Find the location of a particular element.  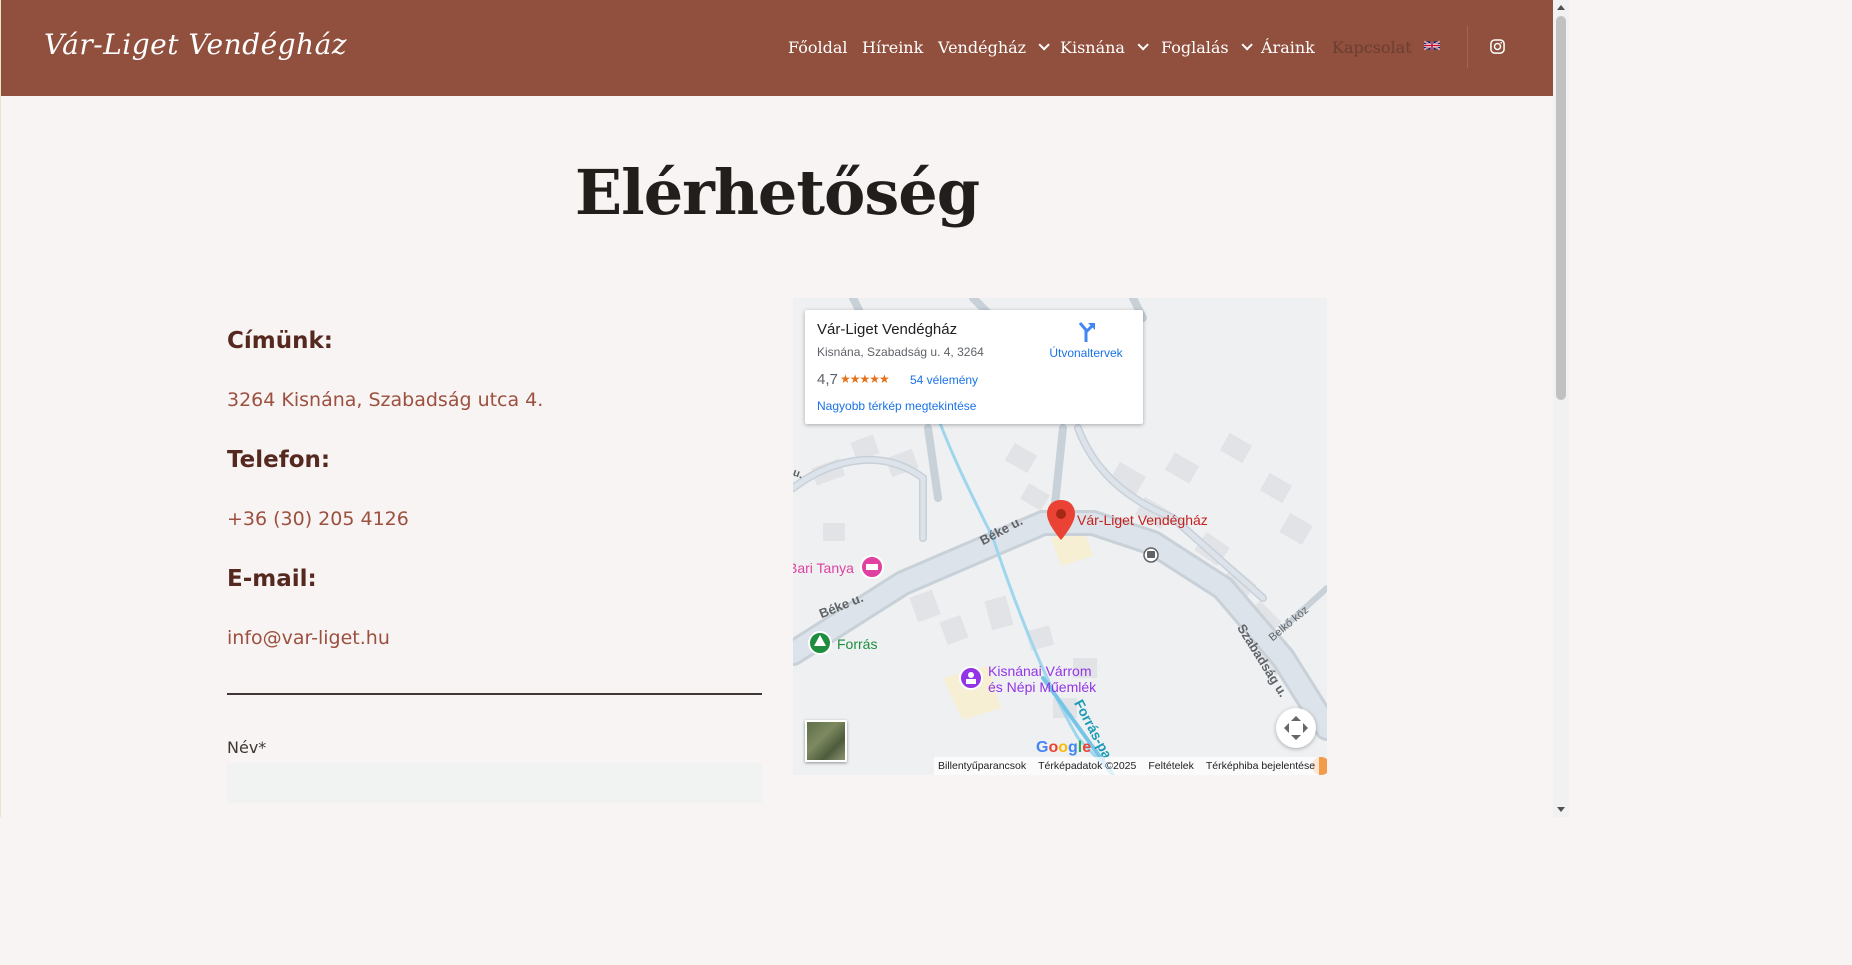

map-label-forras: Forrás is located at coordinates (857, 644).